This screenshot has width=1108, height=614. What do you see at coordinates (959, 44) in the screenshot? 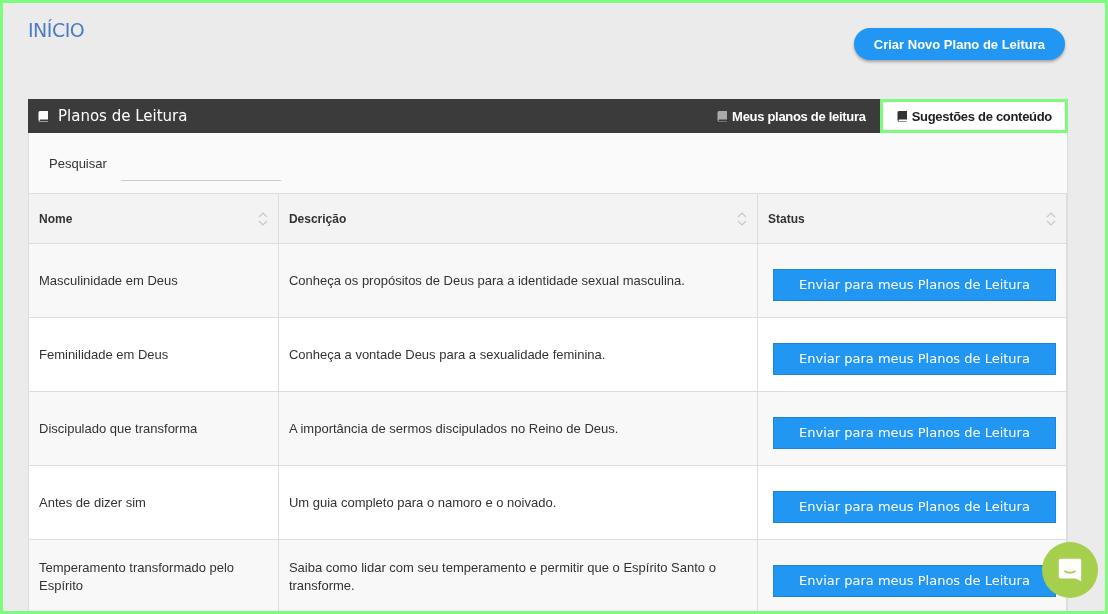
I see `create-plan-button: Criar Novo Plano de Leitura` at bounding box center [959, 44].